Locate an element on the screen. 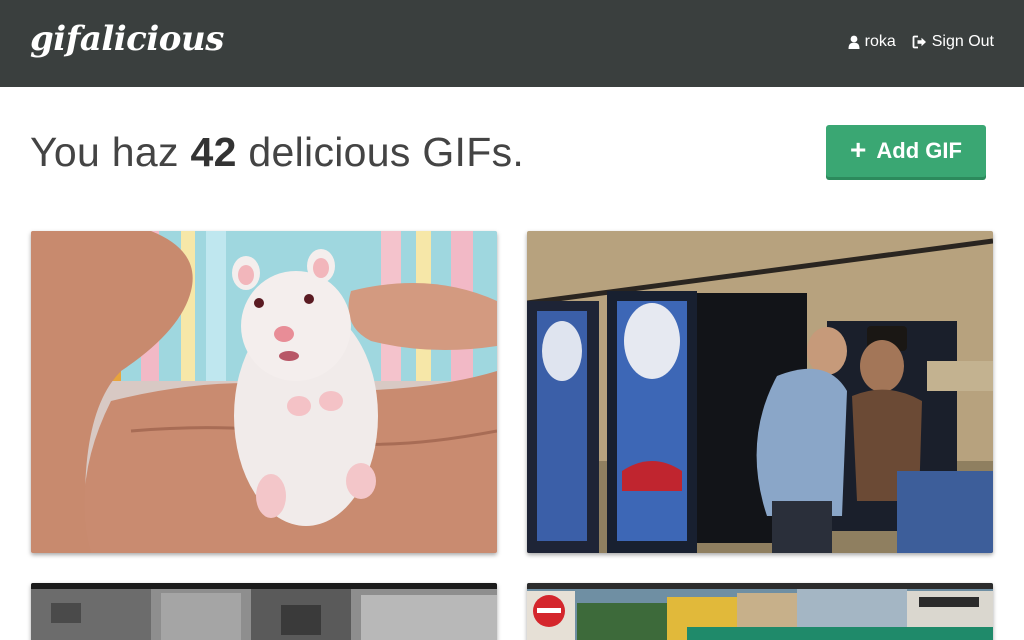 The image size is (1024, 640). sign-out-icon is located at coordinates (919, 42).